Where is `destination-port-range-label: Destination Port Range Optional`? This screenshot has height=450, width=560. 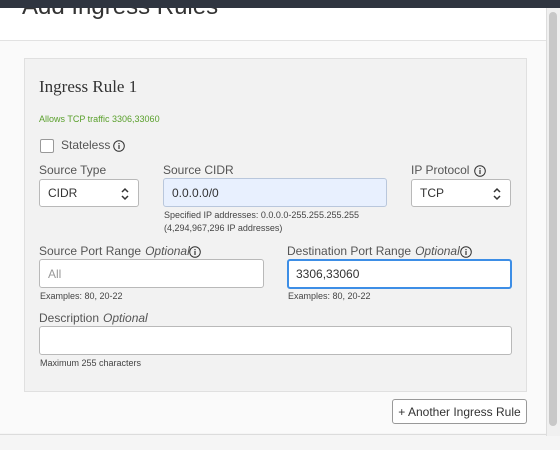 destination-port-range-label: Destination Port Range Optional is located at coordinates (373, 251).